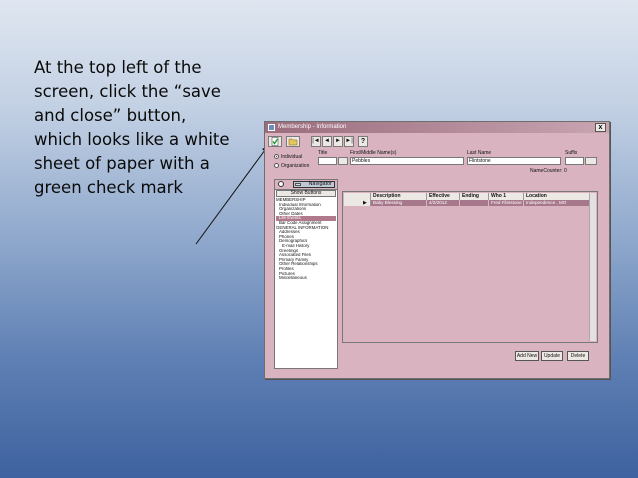 This screenshot has width=638, height=478. I want to click on instruction-line: sheet of paper with a, so click(122, 163).